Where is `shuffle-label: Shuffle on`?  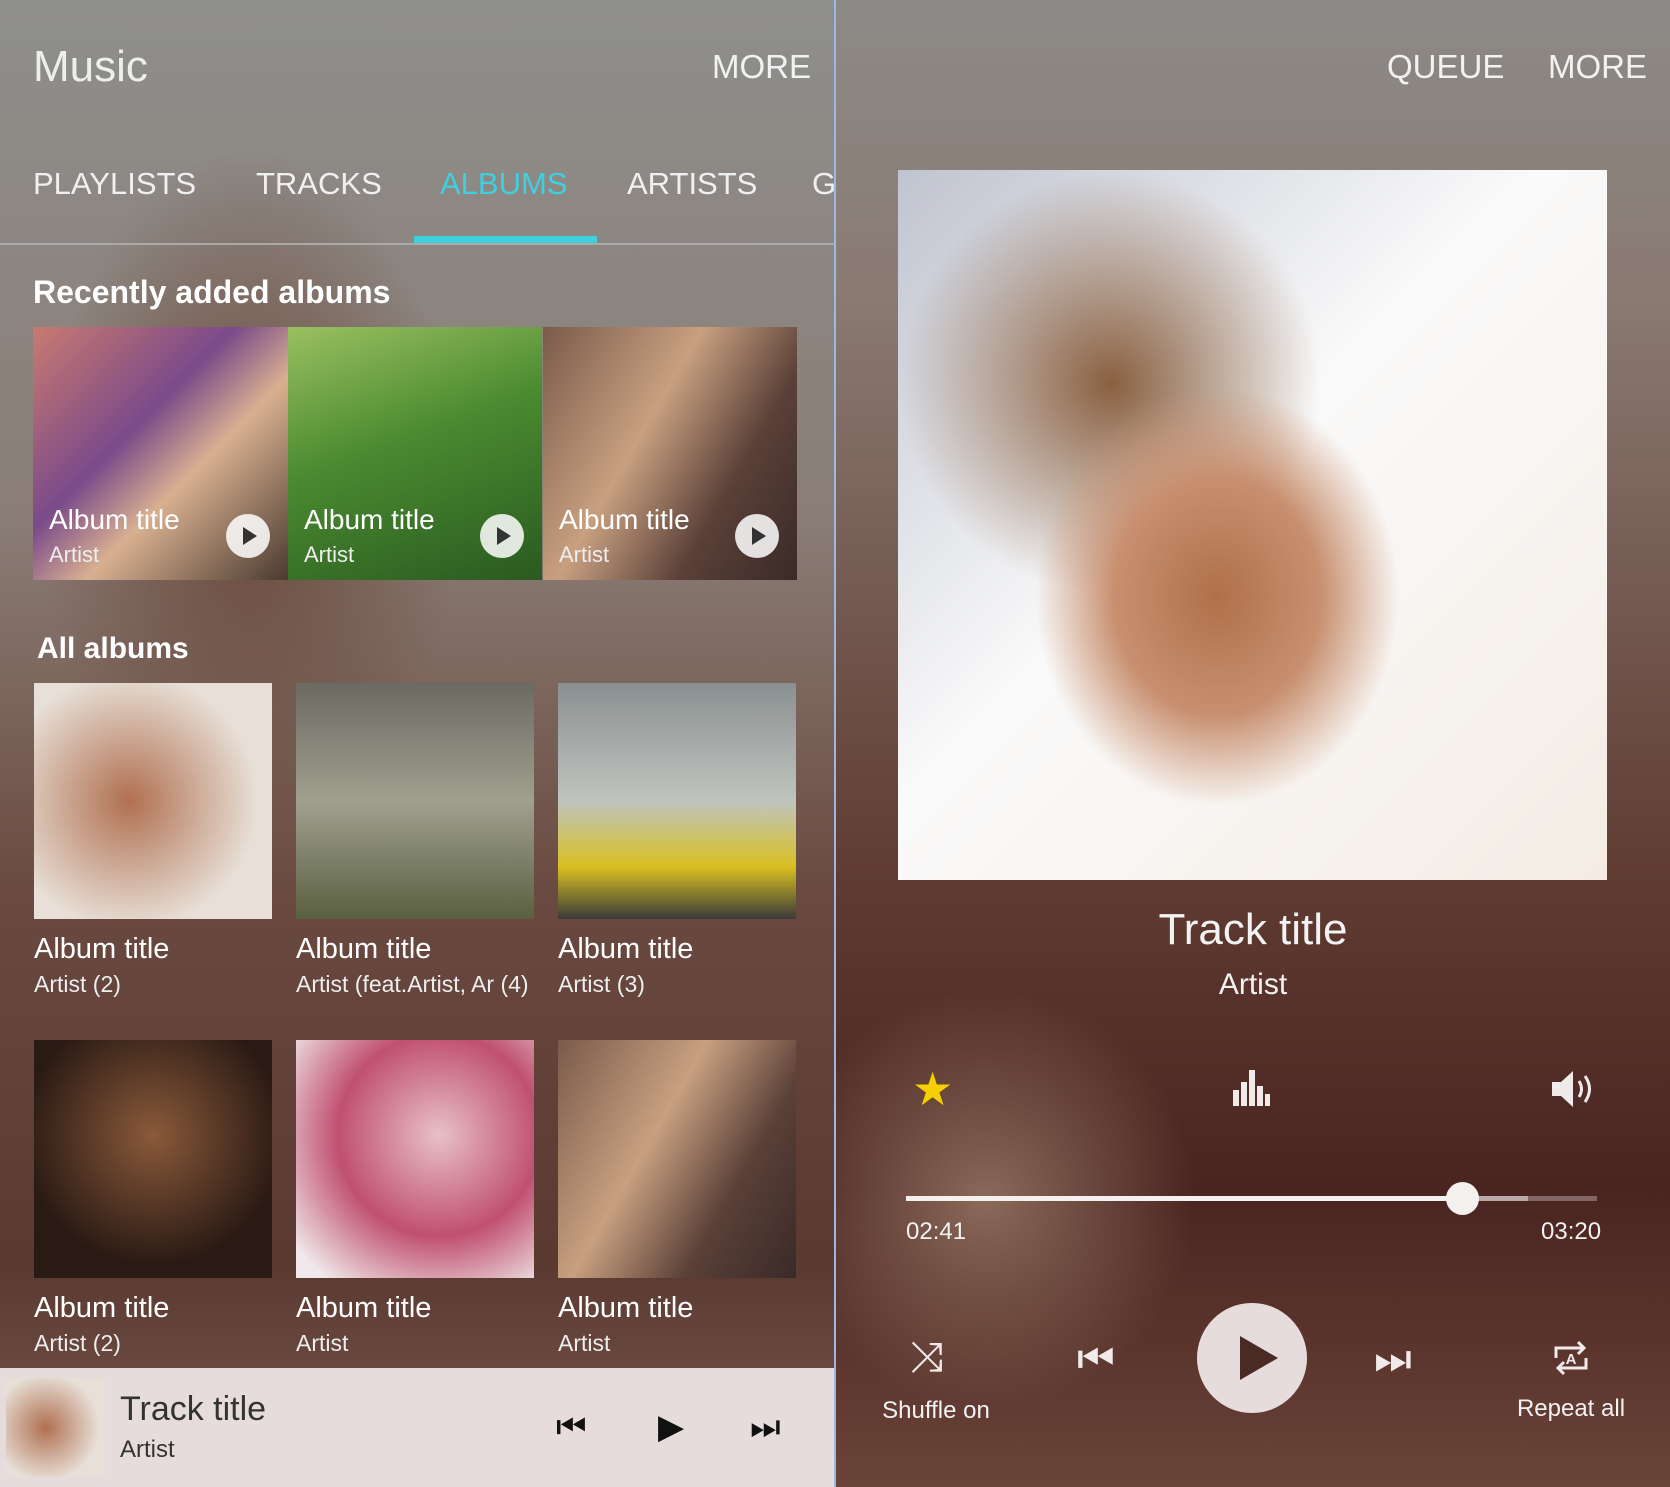 shuffle-label: Shuffle on is located at coordinates (936, 1410).